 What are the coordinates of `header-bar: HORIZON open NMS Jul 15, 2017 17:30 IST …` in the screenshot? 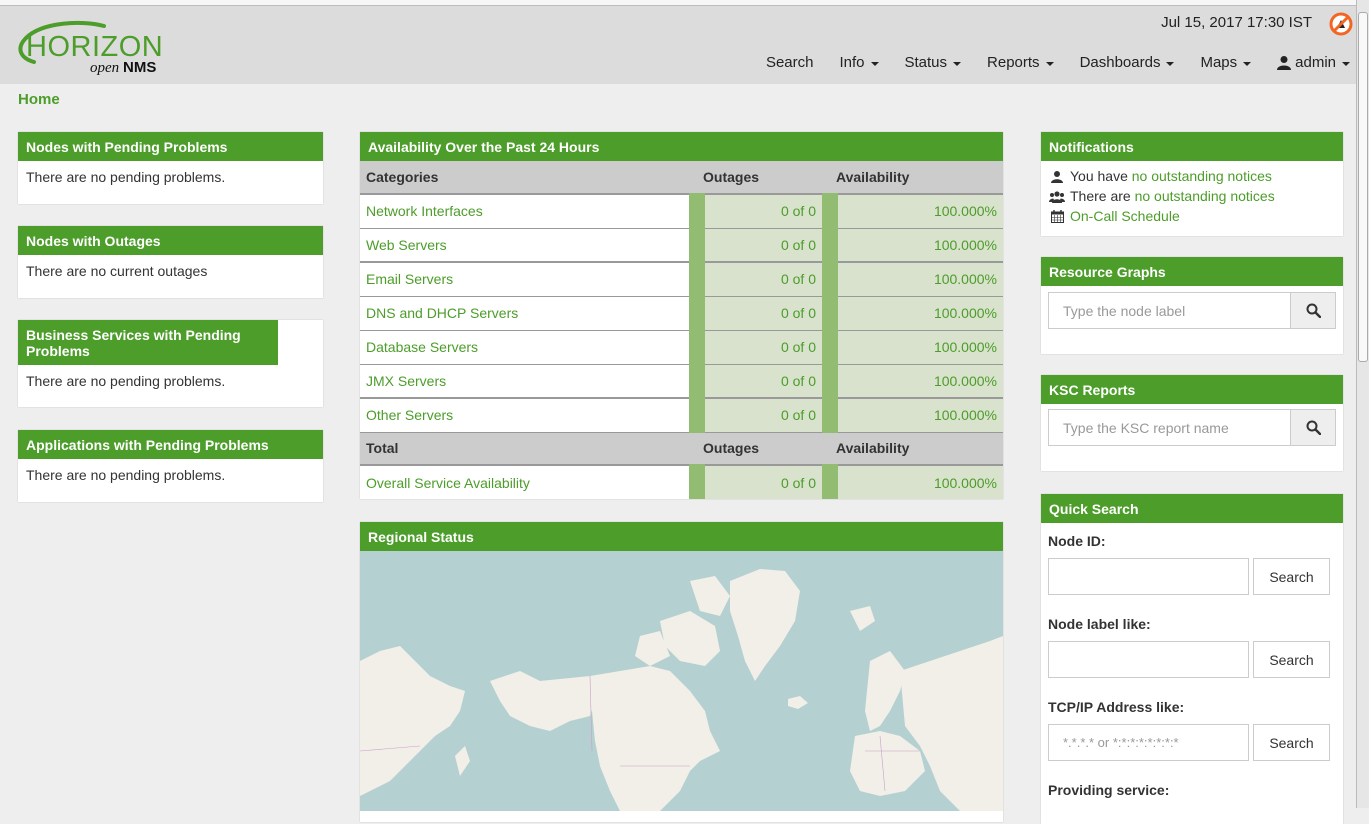 It's located at (678, 45).